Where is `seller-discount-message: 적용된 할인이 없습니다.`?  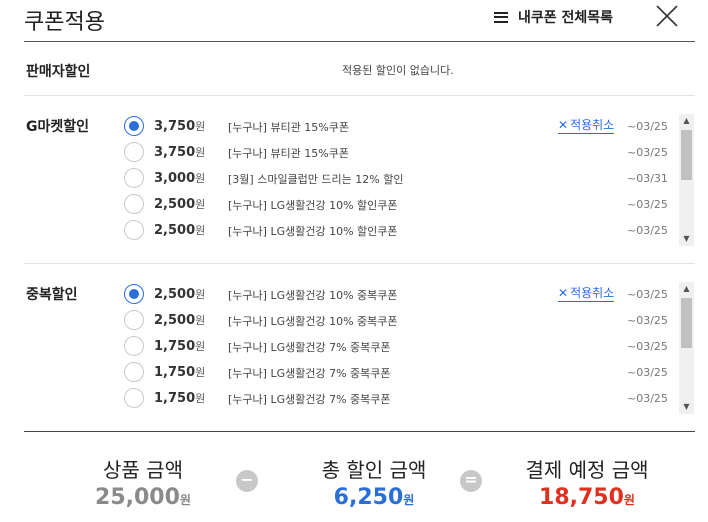 seller-discount-message: 적용된 할인이 없습니다. is located at coordinates (398, 70).